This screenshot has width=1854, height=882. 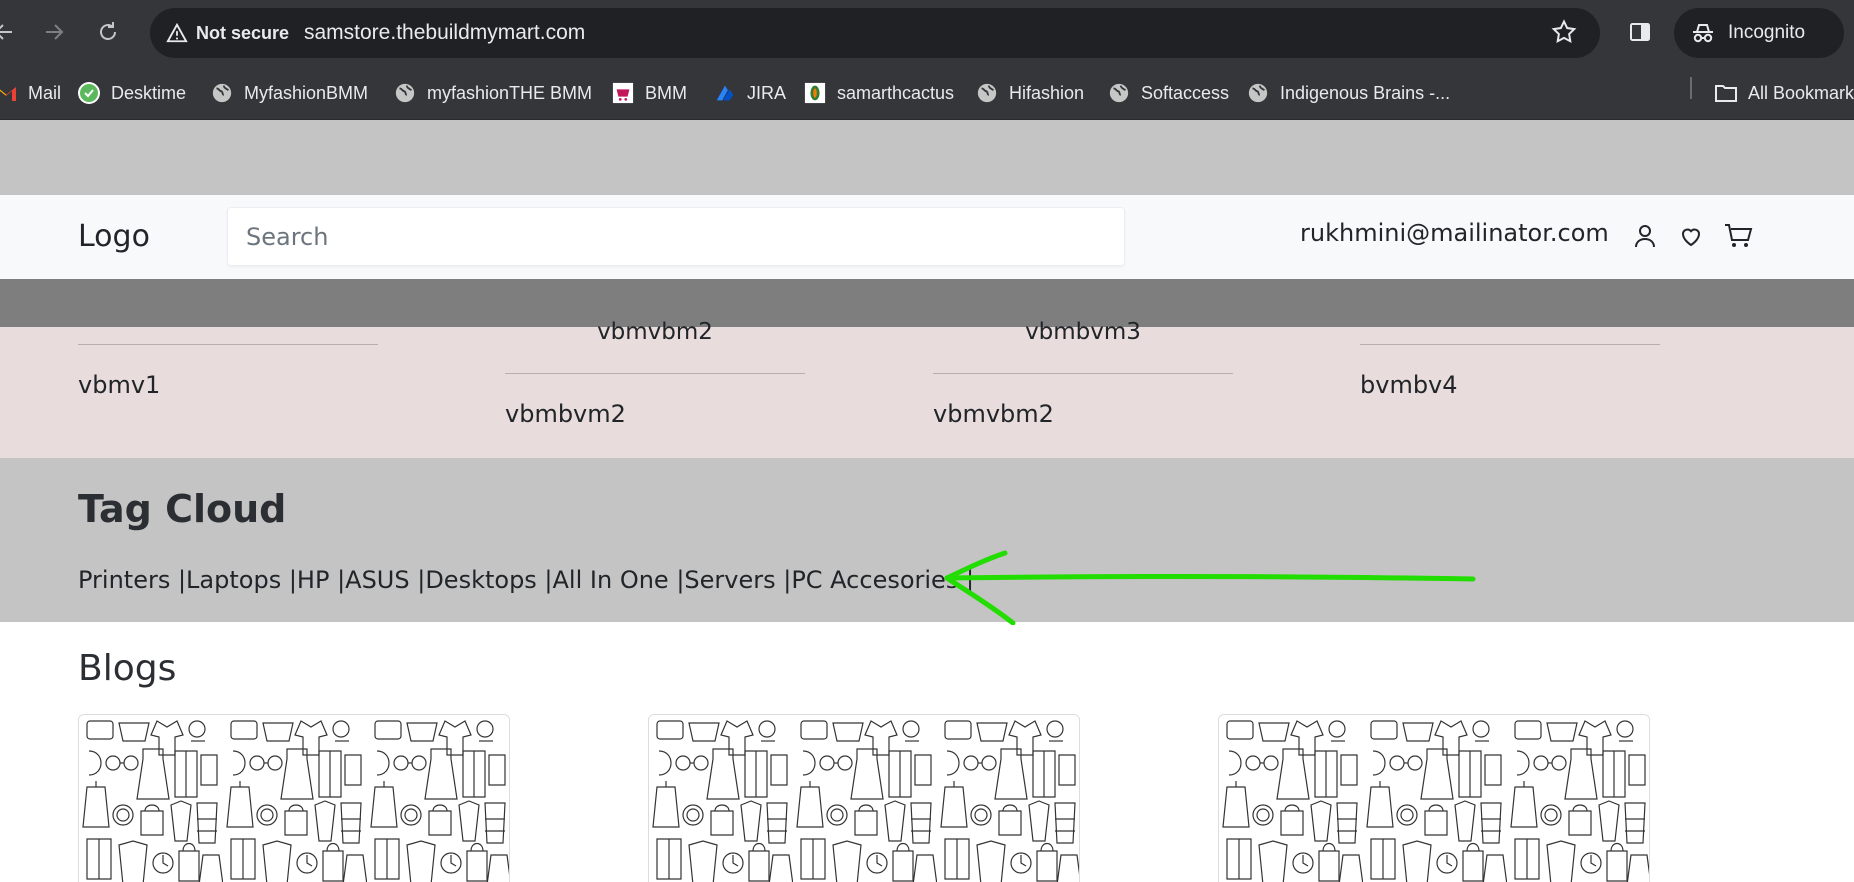 I want to click on folder-icon, so click(x=1726, y=93).